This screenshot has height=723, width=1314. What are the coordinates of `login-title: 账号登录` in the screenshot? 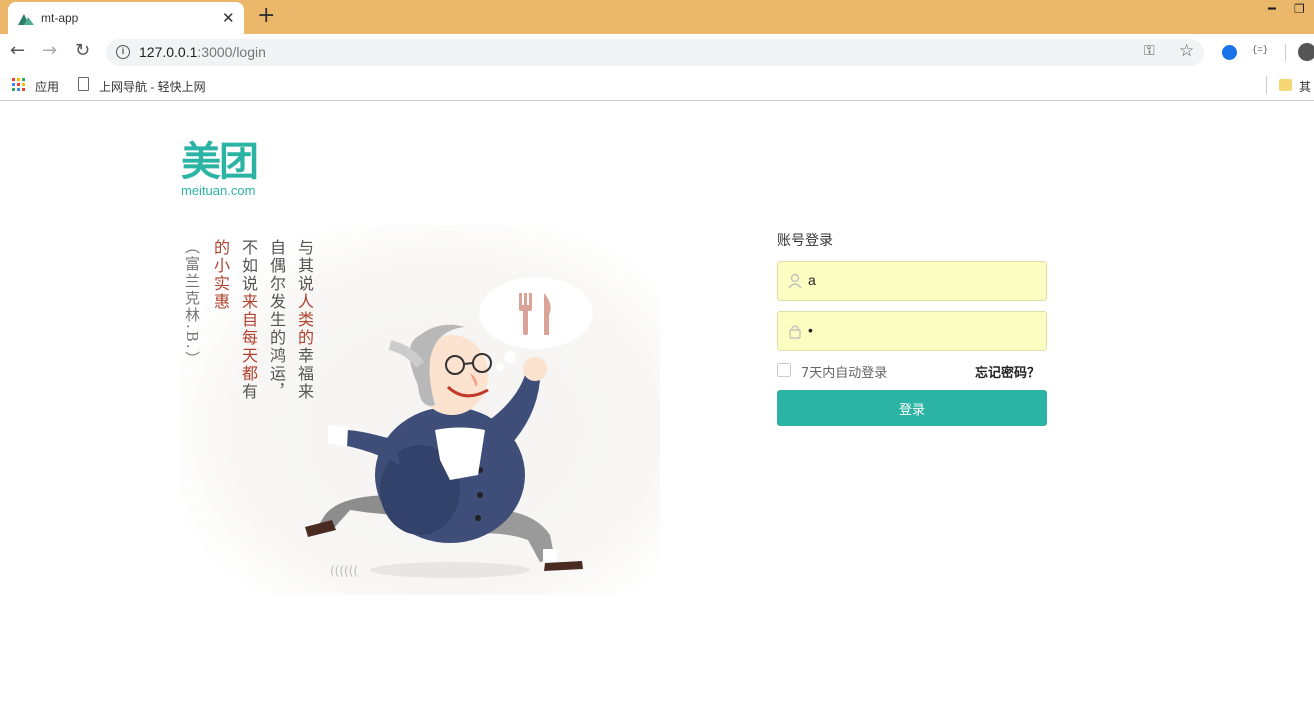 It's located at (805, 241).